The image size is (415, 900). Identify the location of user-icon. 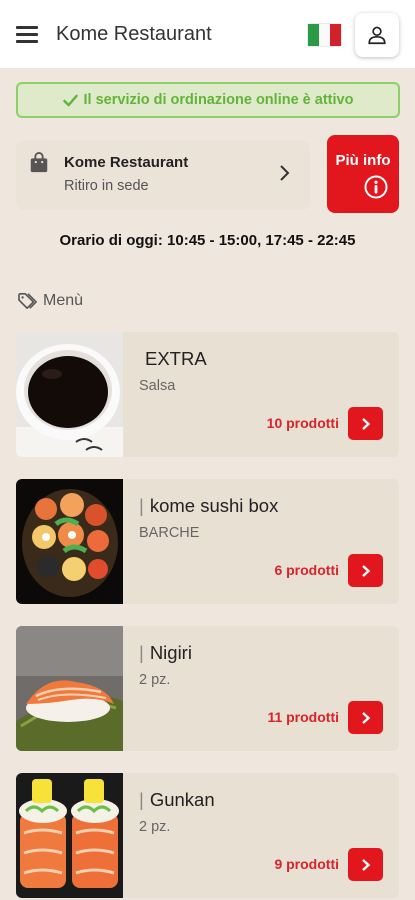
(377, 35).